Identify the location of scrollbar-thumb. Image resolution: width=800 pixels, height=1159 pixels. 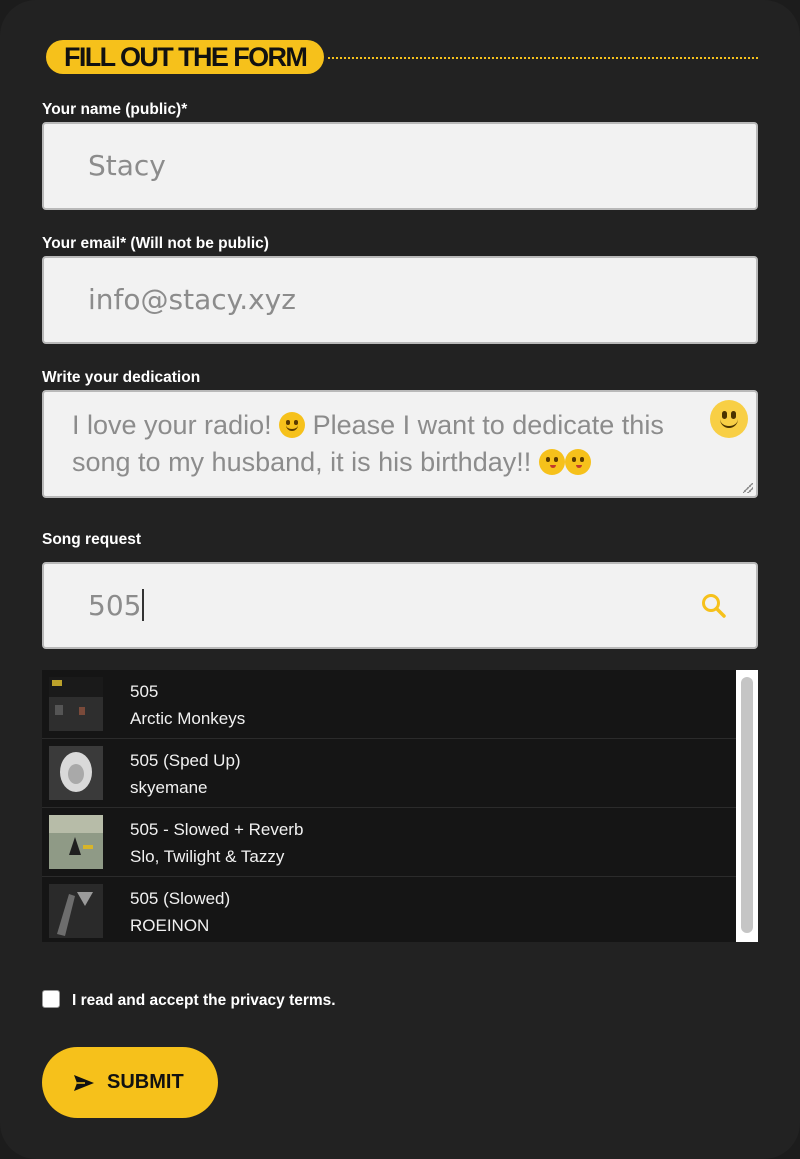
(747, 805).